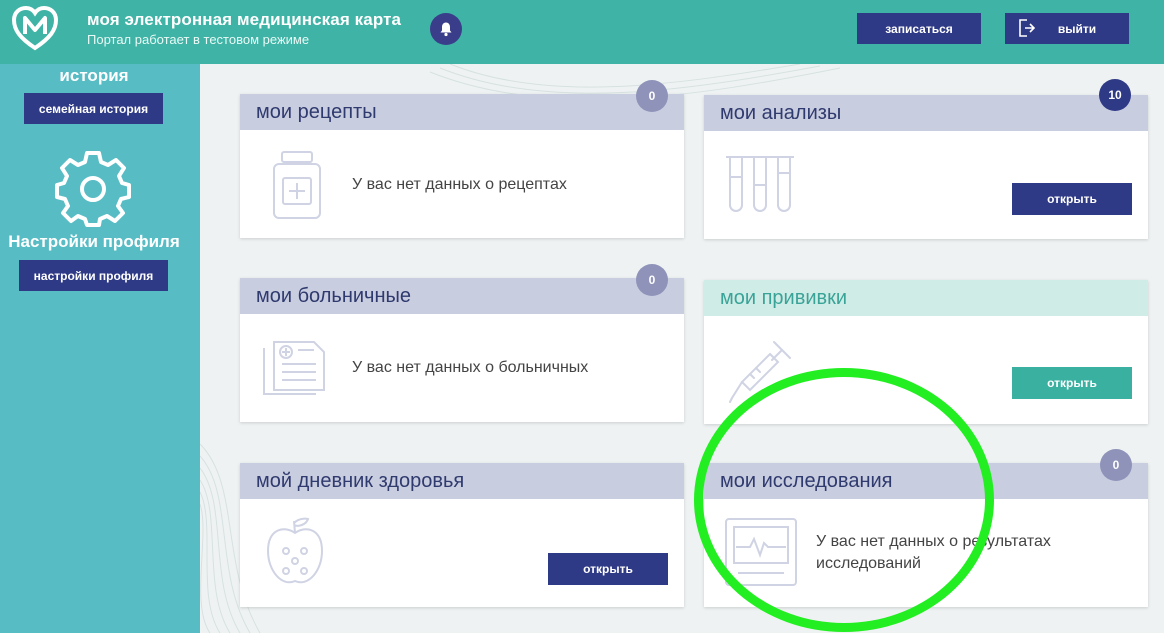 This screenshot has height=633, width=1164. I want to click on prescriptions-count-badge: 0, so click(652, 96).